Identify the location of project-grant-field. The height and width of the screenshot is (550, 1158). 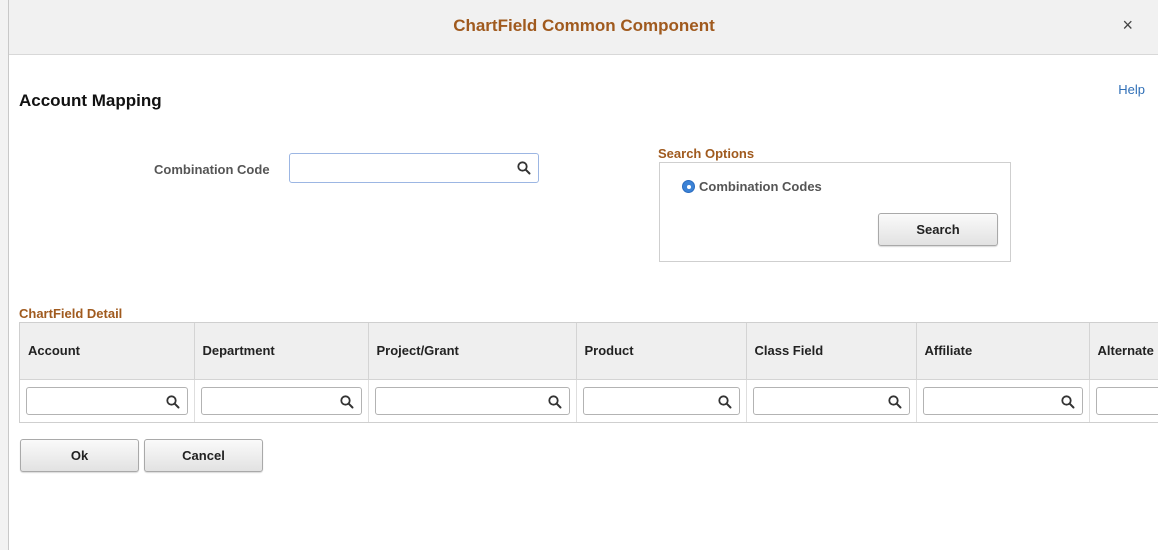
(472, 400).